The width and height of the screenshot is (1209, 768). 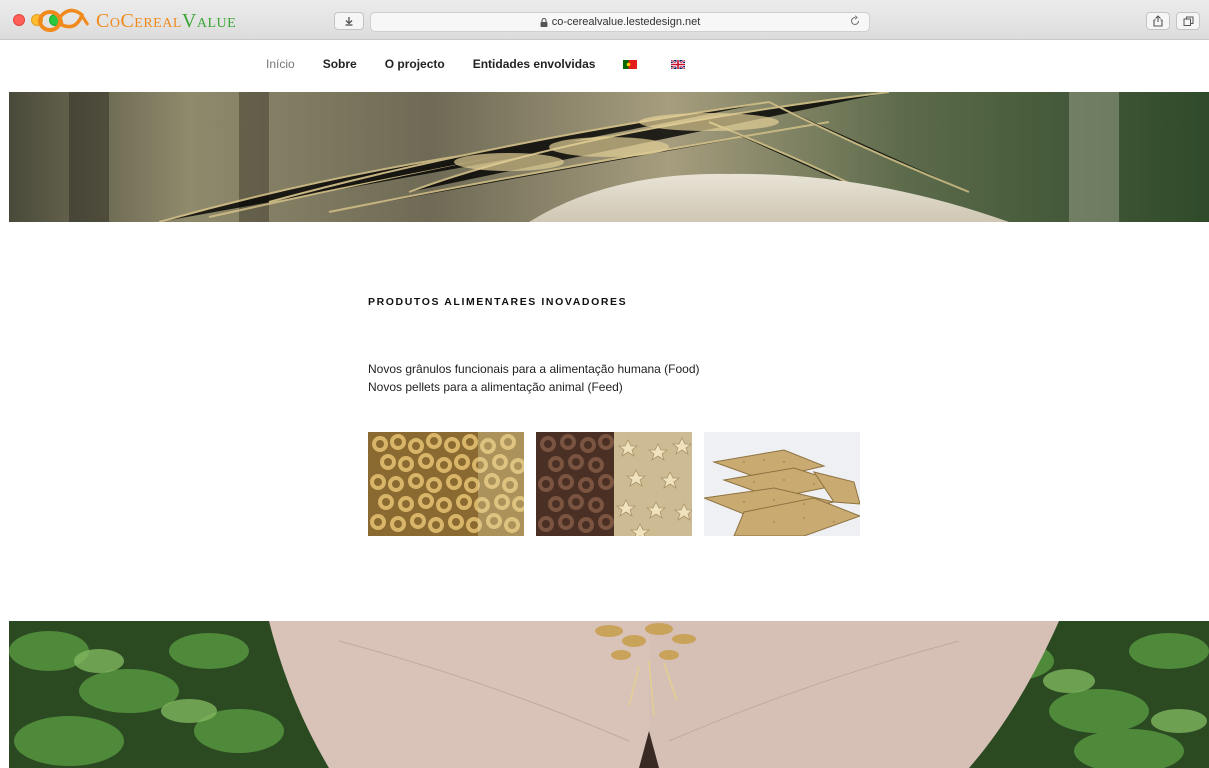 I want to click on close-window-button, so click(x=19, y=20).